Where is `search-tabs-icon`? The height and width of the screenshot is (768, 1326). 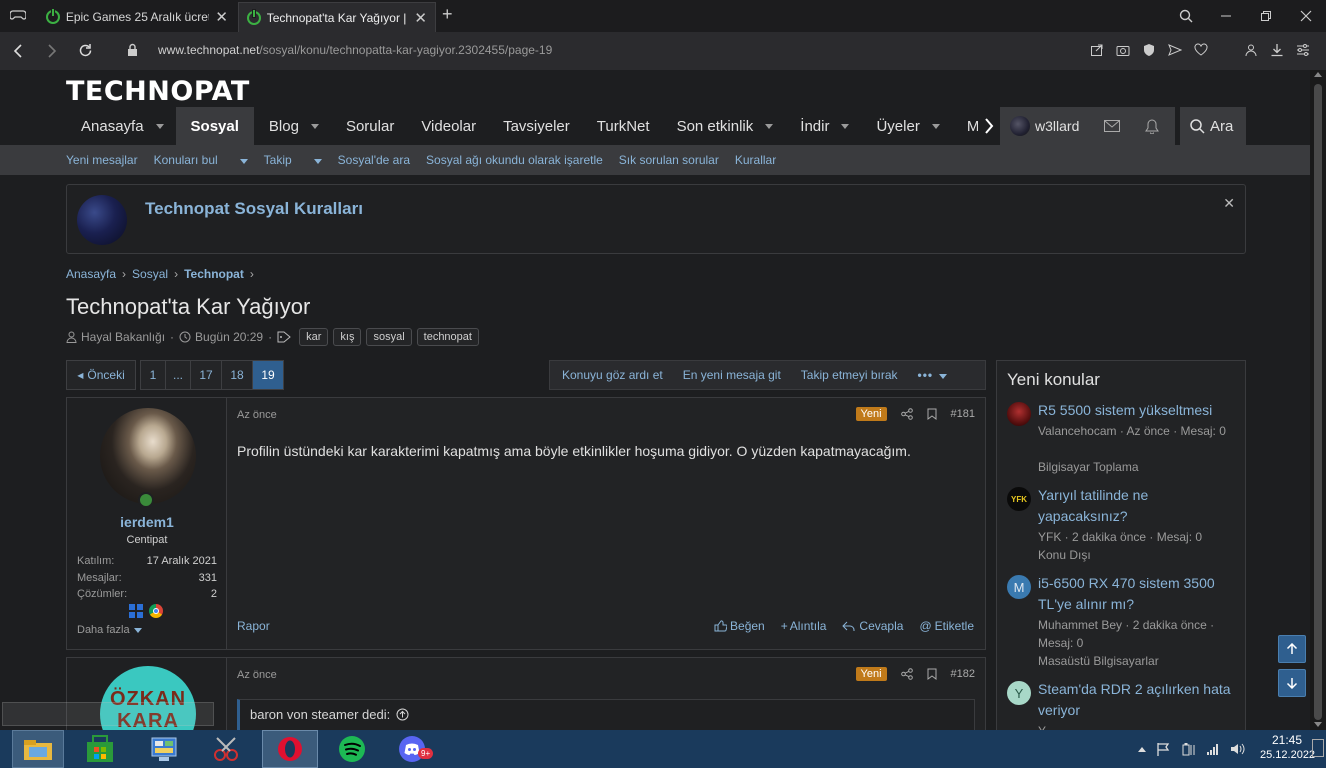
search-tabs-icon is located at coordinates (1186, 16).